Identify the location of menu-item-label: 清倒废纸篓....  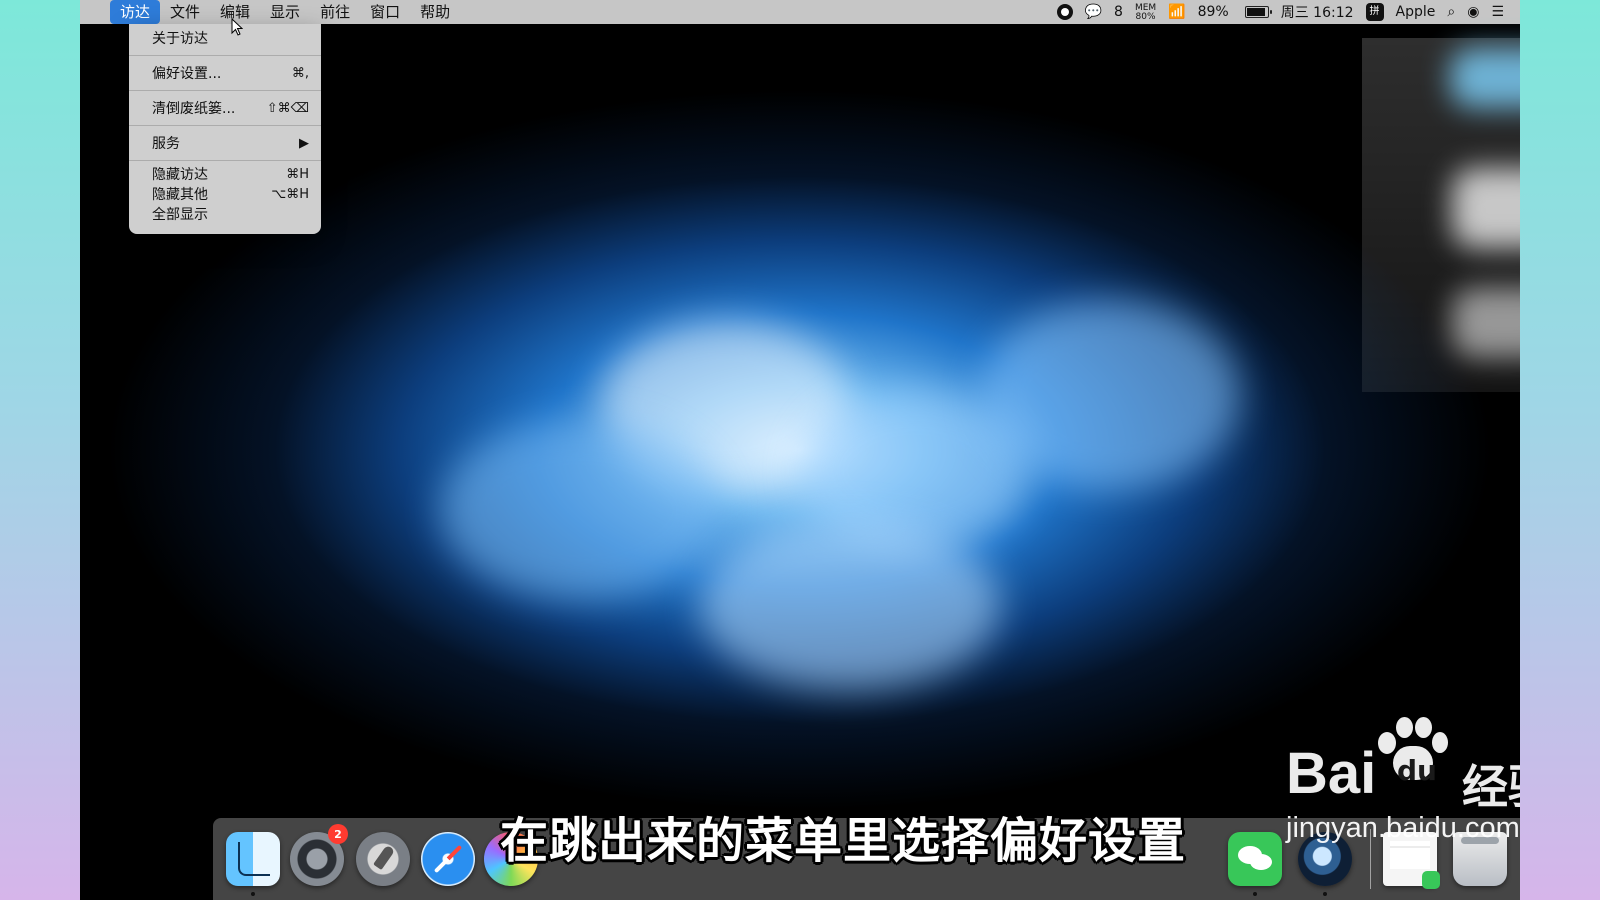
(194, 109).